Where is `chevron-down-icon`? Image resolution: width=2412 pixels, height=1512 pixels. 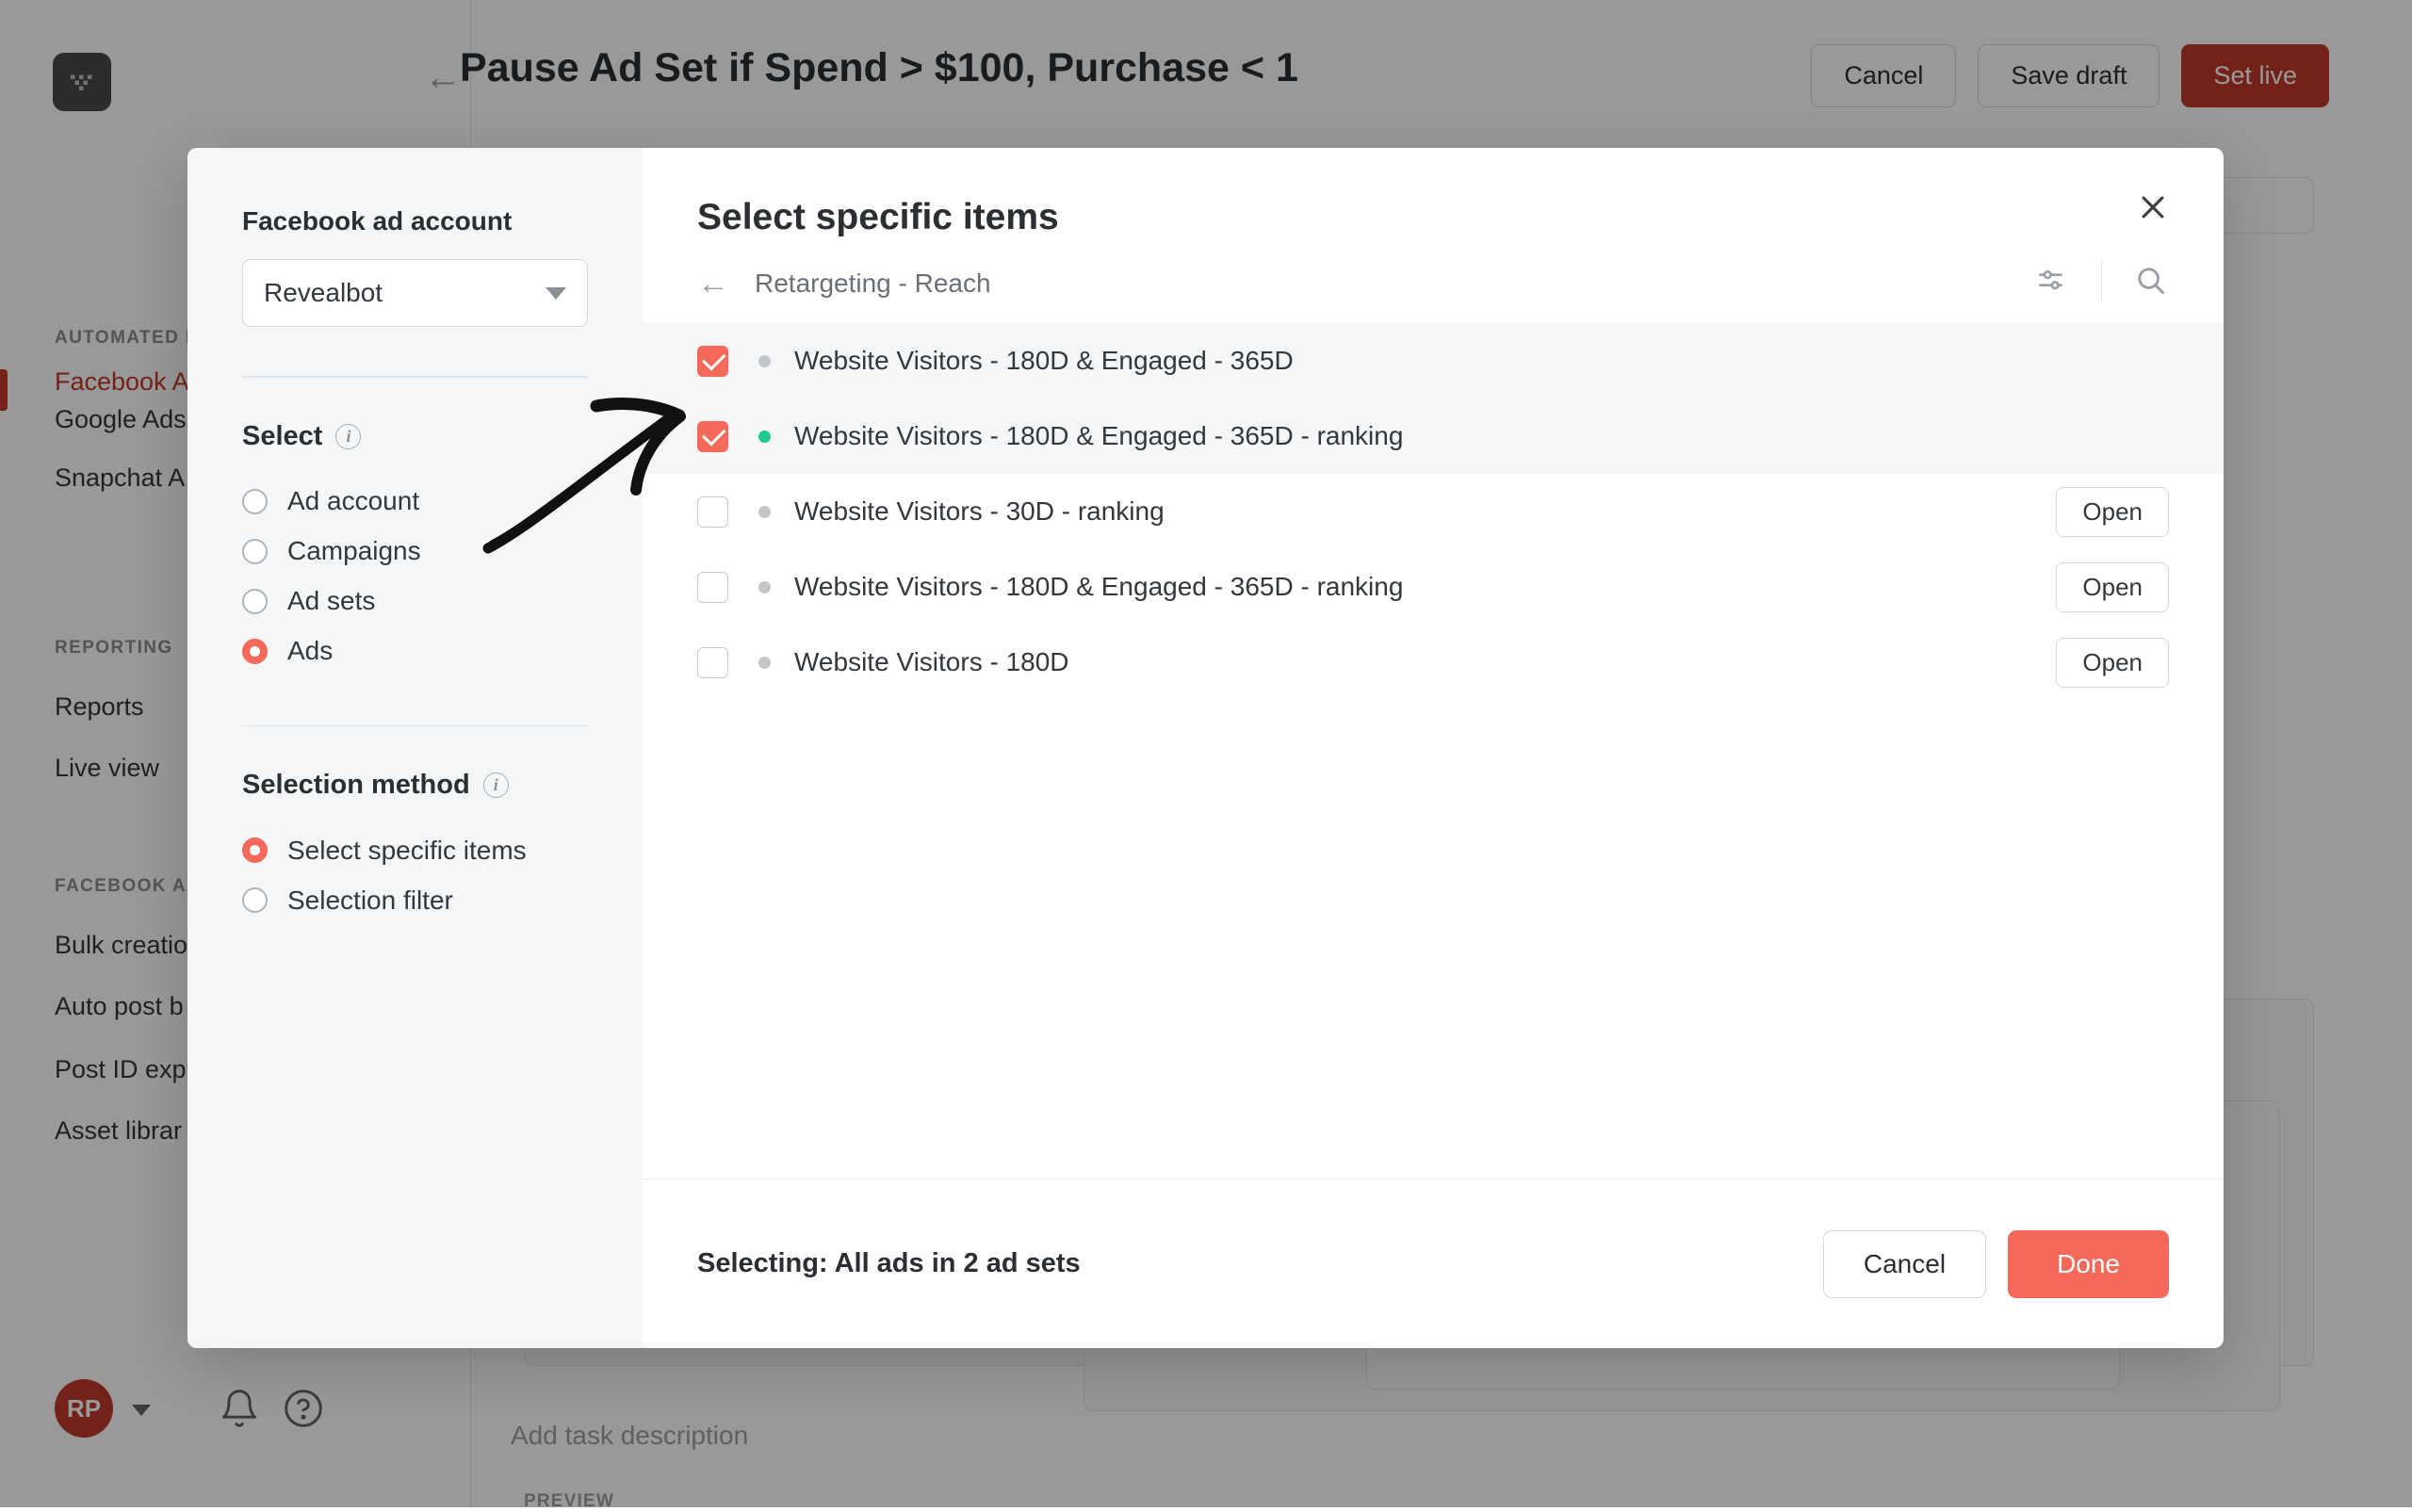 chevron-down-icon is located at coordinates (556, 293).